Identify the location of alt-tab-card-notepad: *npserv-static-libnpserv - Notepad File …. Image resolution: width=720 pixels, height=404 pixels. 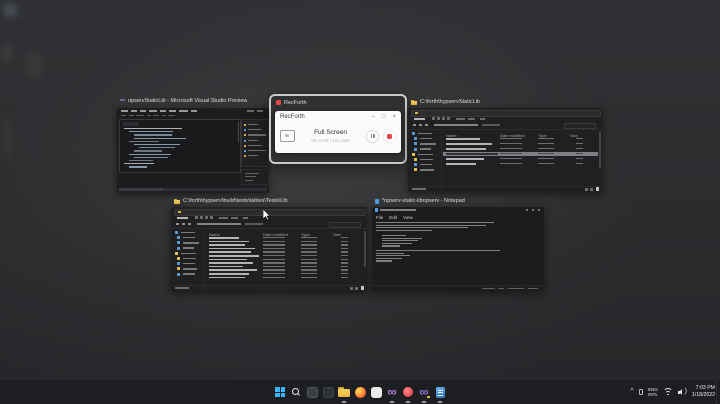
(458, 243).